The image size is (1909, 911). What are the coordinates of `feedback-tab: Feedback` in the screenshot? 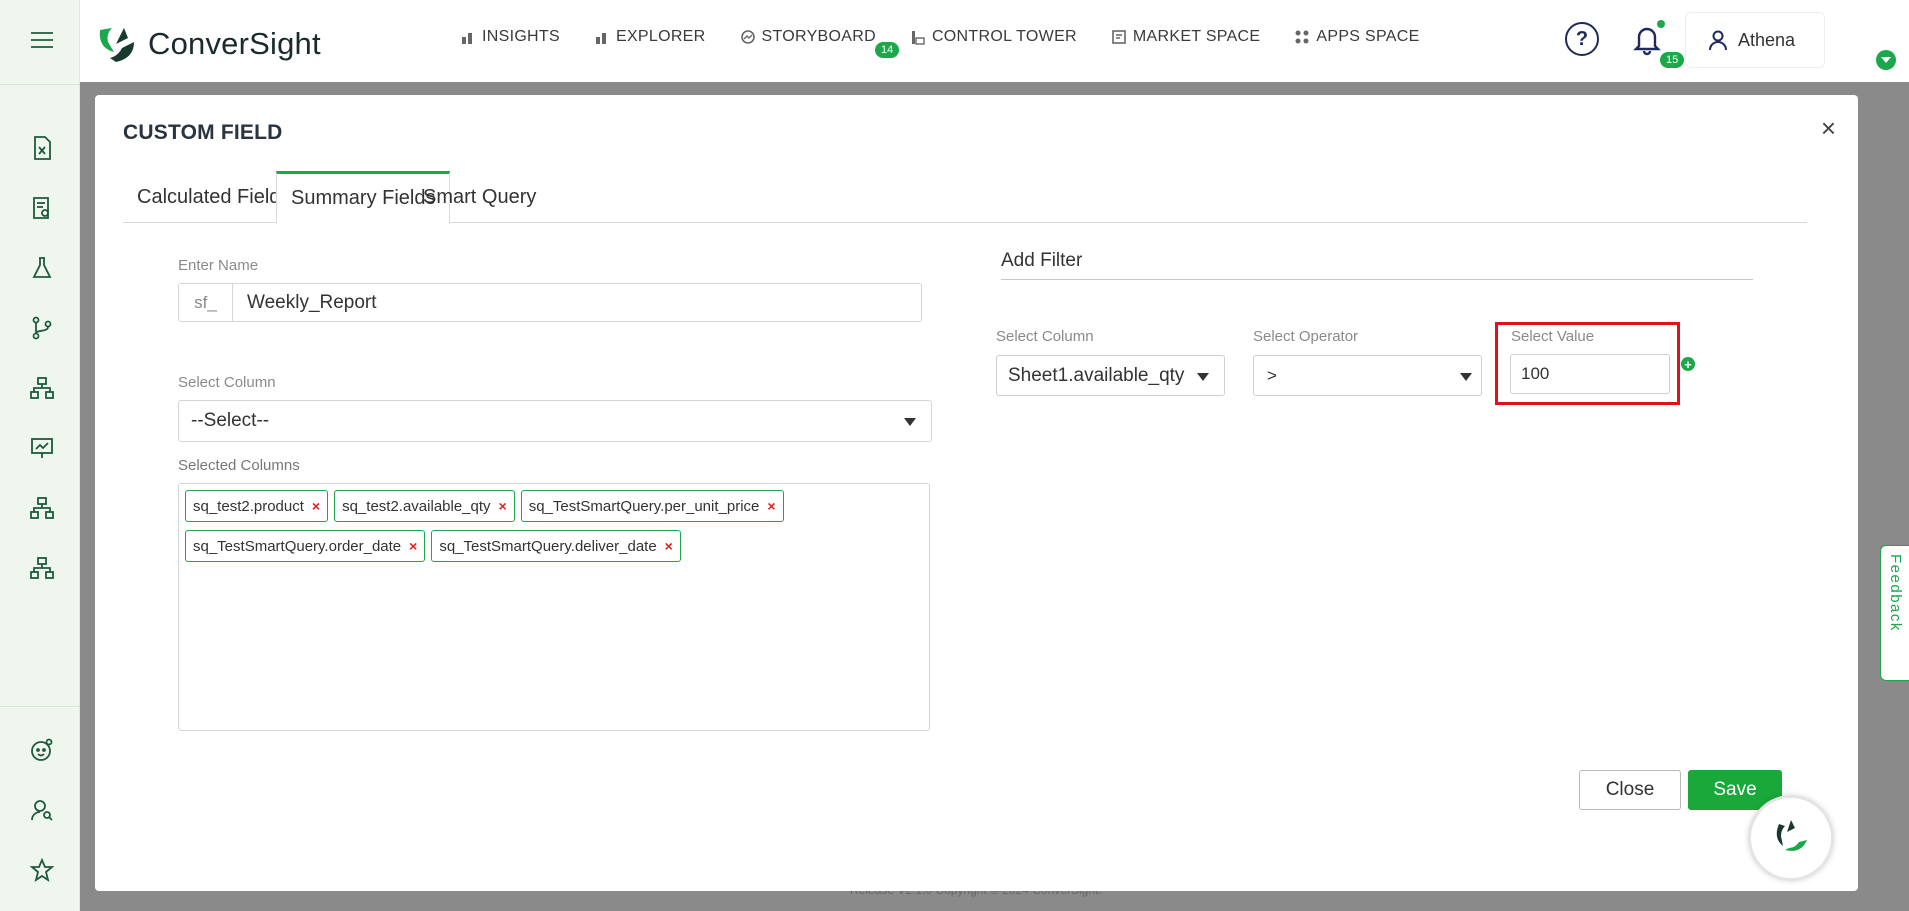 It's located at (1894, 613).